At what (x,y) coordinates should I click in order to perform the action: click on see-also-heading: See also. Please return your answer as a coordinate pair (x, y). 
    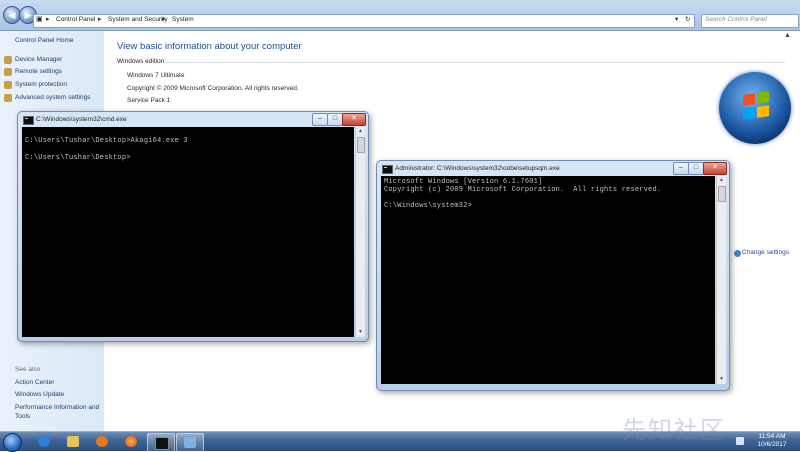
    Looking at the image, I should click on (28, 369).